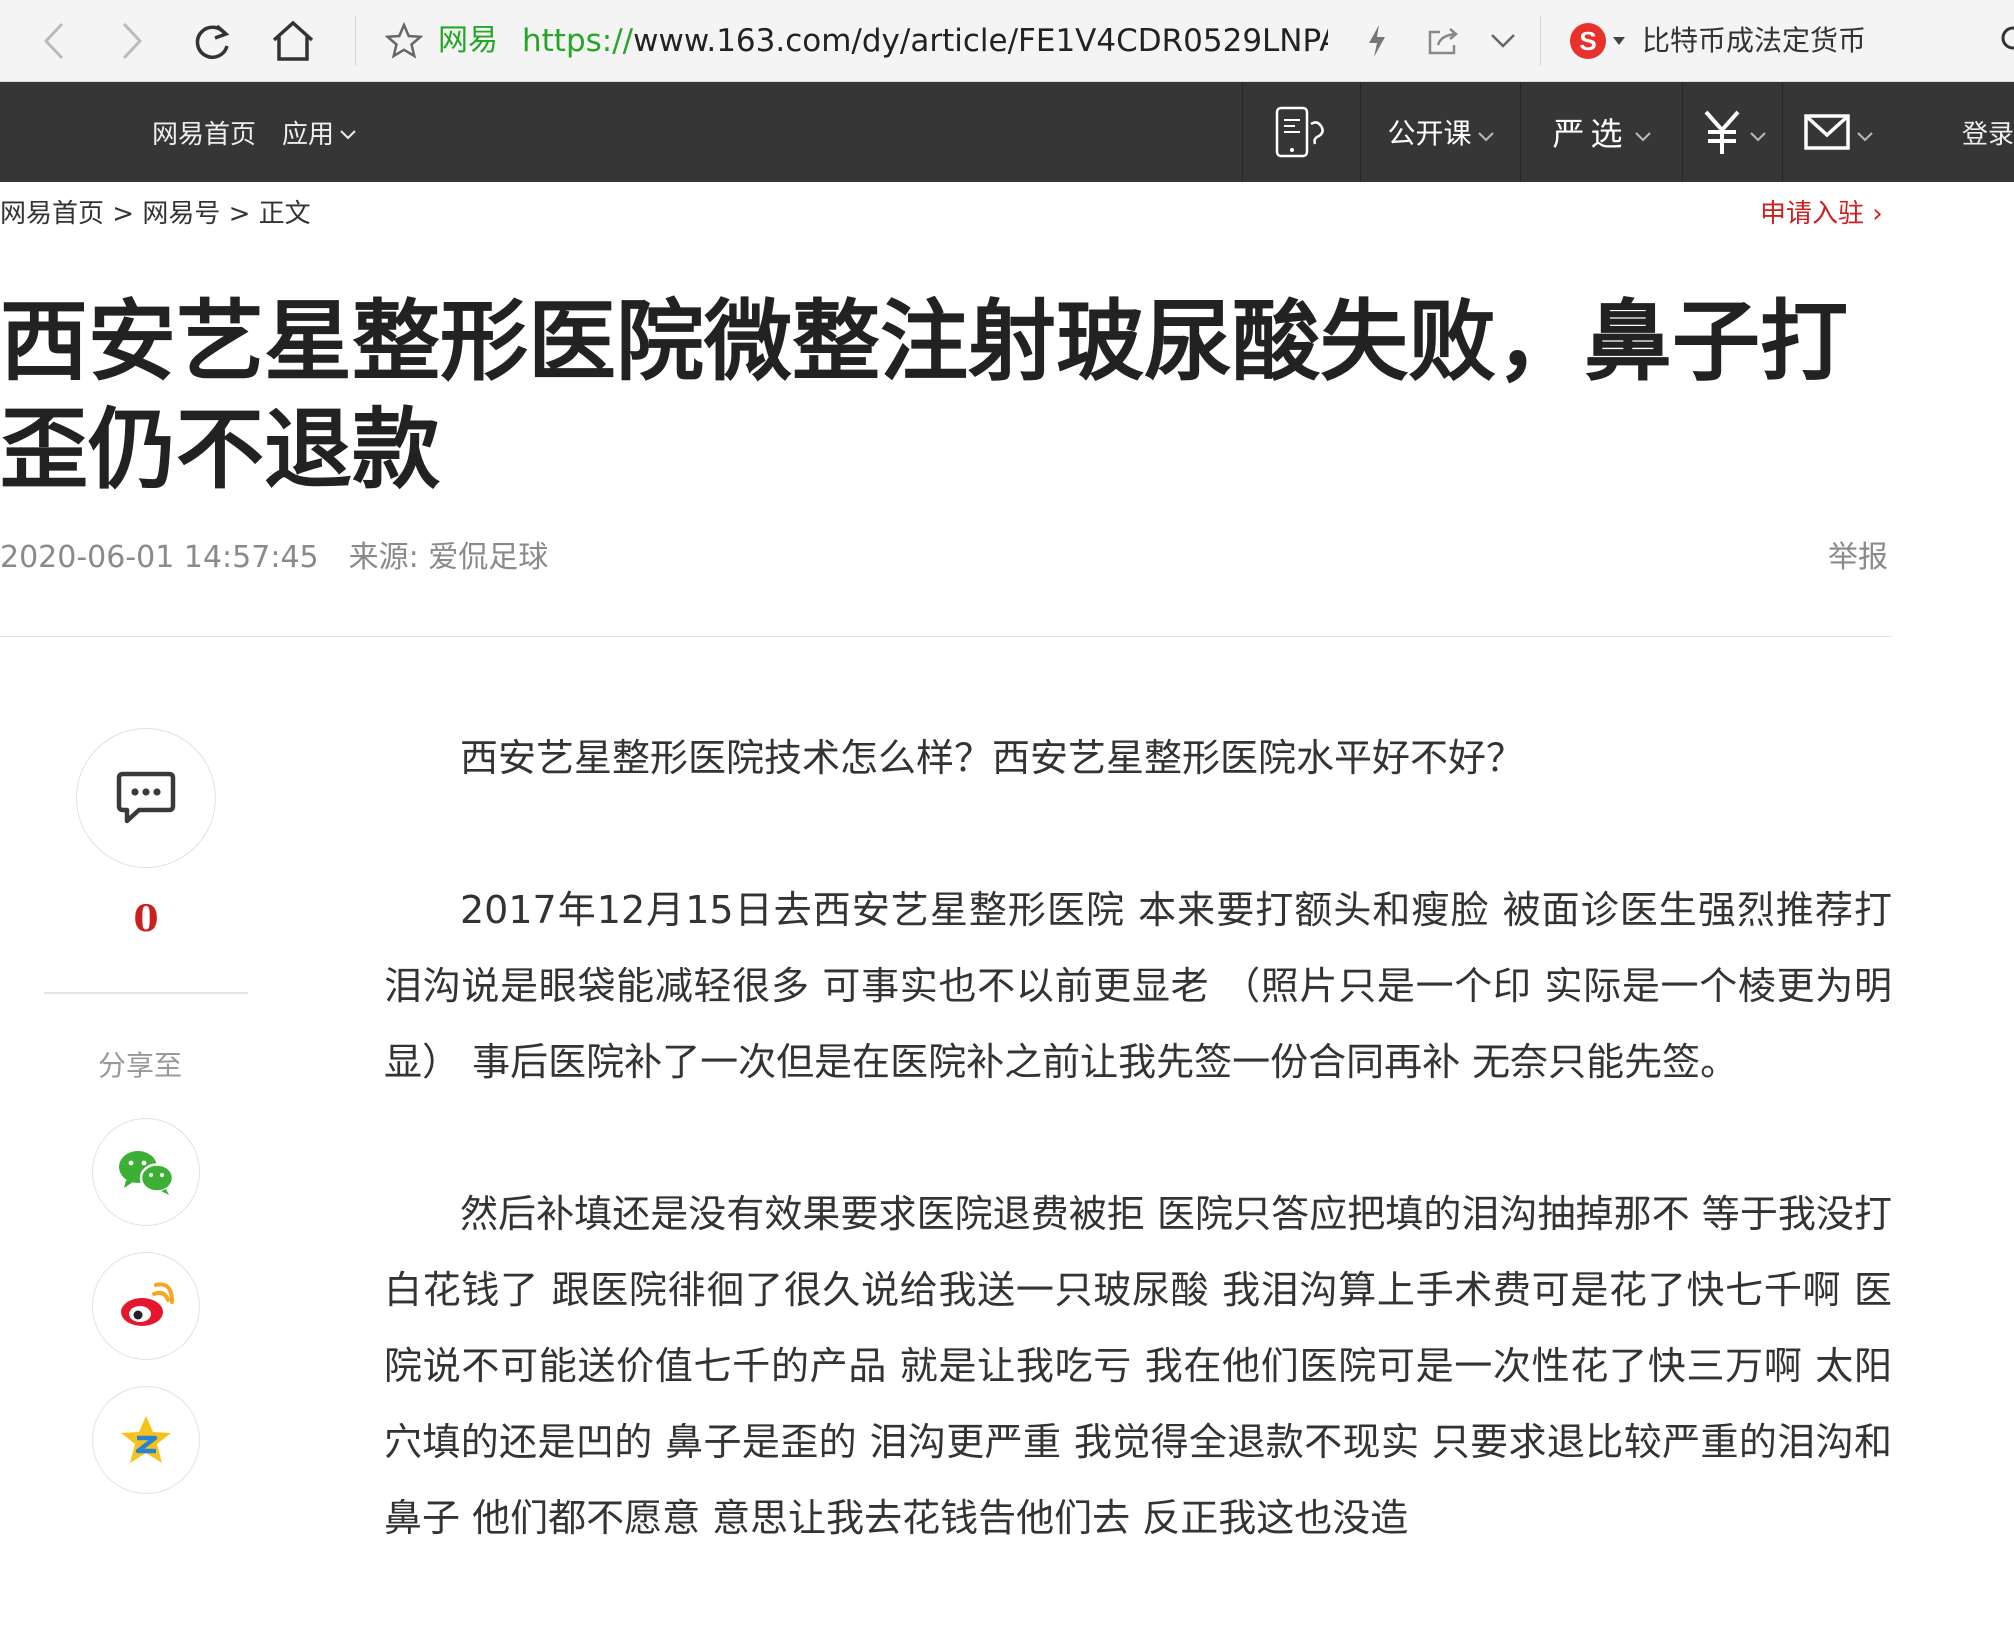  Describe the element at coordinates (1429, 133) in the screenshot. I see `nav-open-course-label: 公开课` at that location.